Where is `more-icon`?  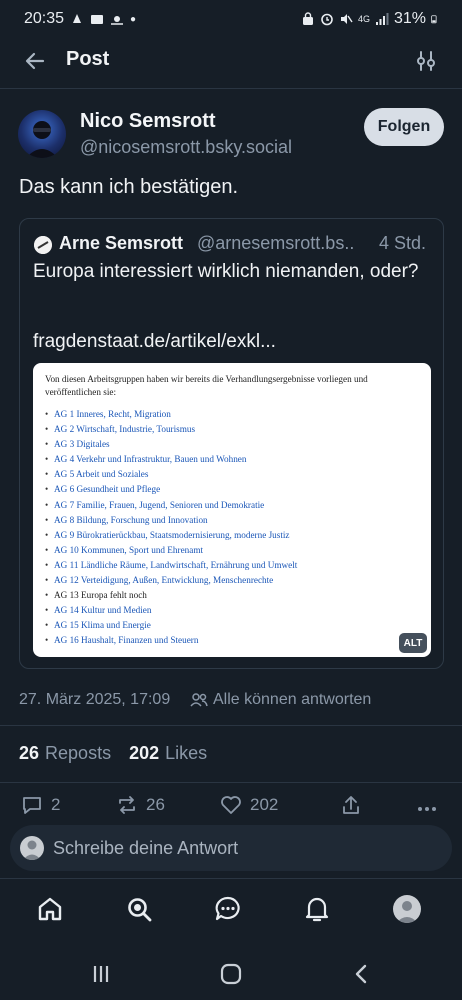
more-icon is located at coordinates (427, 809).